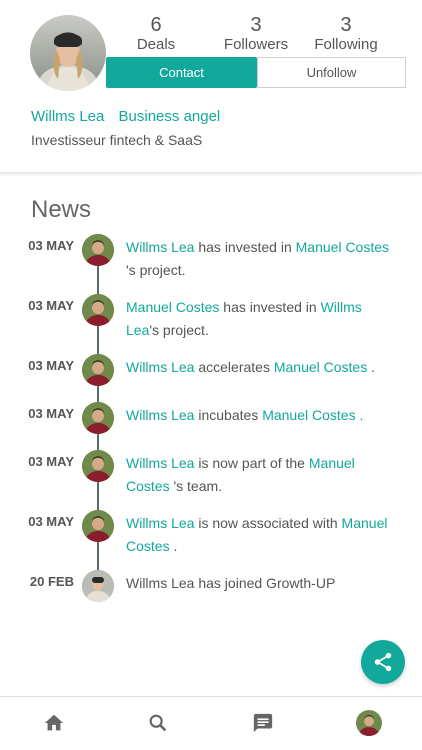  I want to click on news-text-part: Willms Lea has joined Growth-UP, so click(231, 583).